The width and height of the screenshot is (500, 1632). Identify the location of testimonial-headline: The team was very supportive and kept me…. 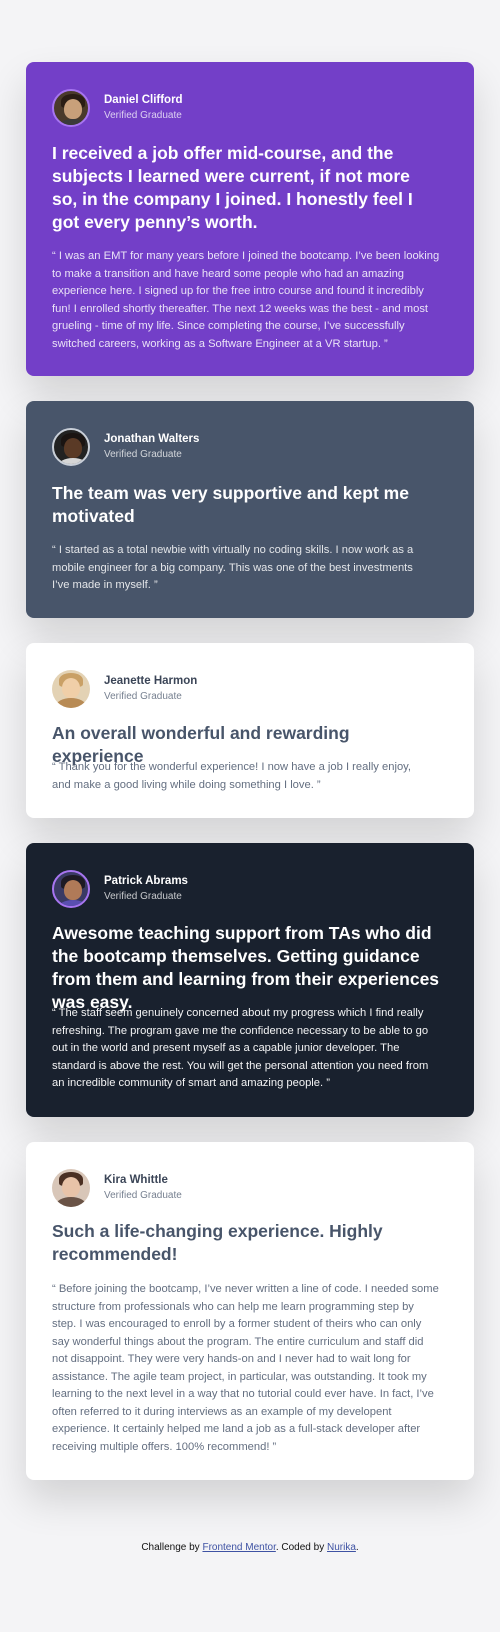
(230, 504).